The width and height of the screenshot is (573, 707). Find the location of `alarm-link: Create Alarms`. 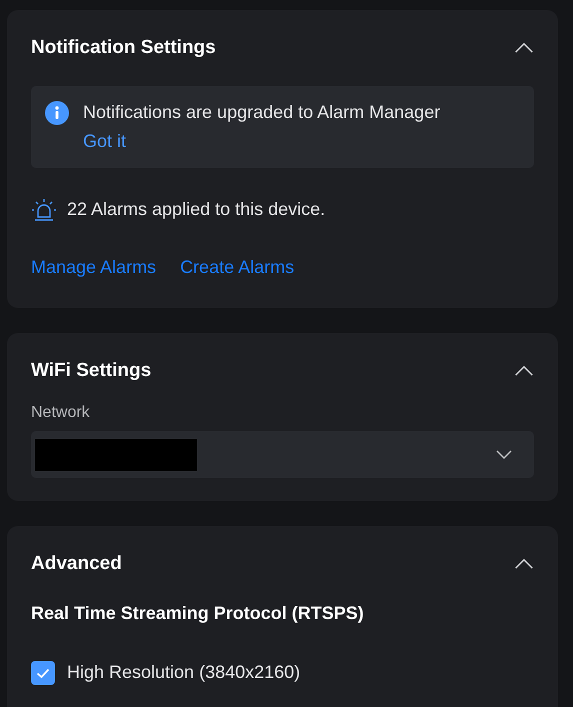

alarm-link: Create Alarms is located at coordinates (237, 267).